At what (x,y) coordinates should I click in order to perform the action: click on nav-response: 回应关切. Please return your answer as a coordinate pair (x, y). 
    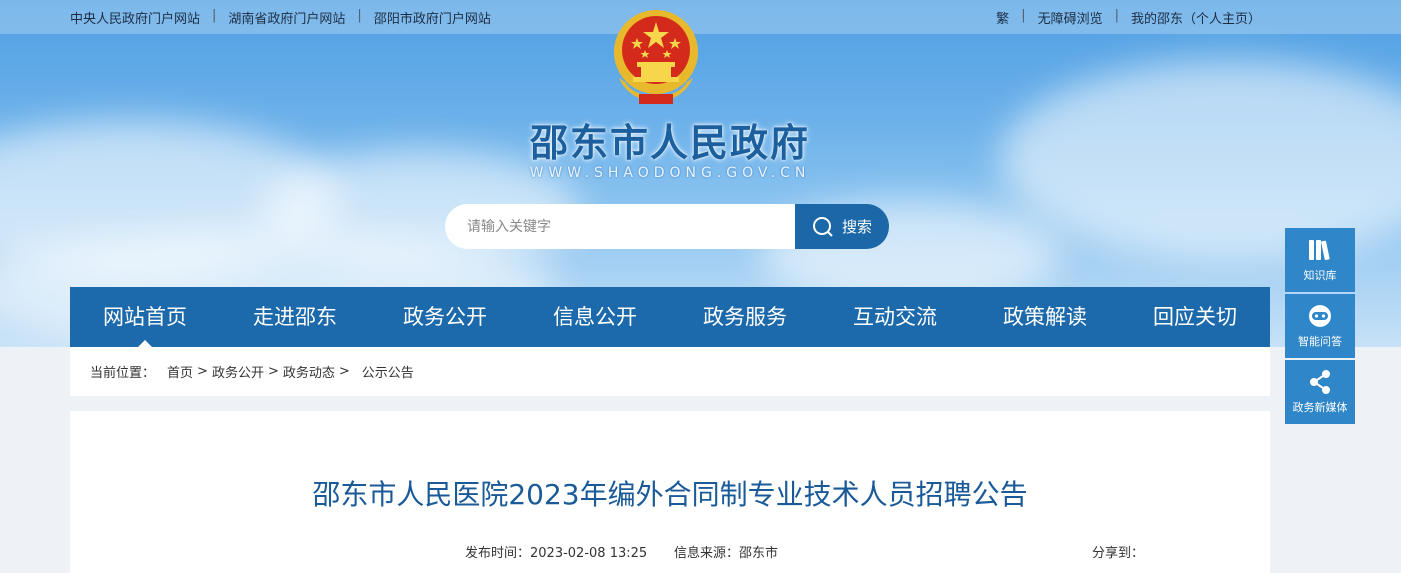
    Looking at the image, I should click on (1195, 317).